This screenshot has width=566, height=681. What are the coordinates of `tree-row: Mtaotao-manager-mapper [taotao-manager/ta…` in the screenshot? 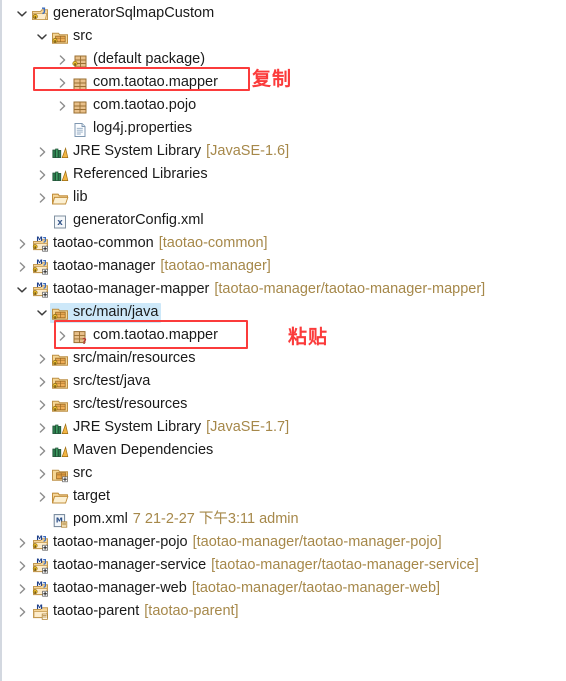 It's located at (284, 289).